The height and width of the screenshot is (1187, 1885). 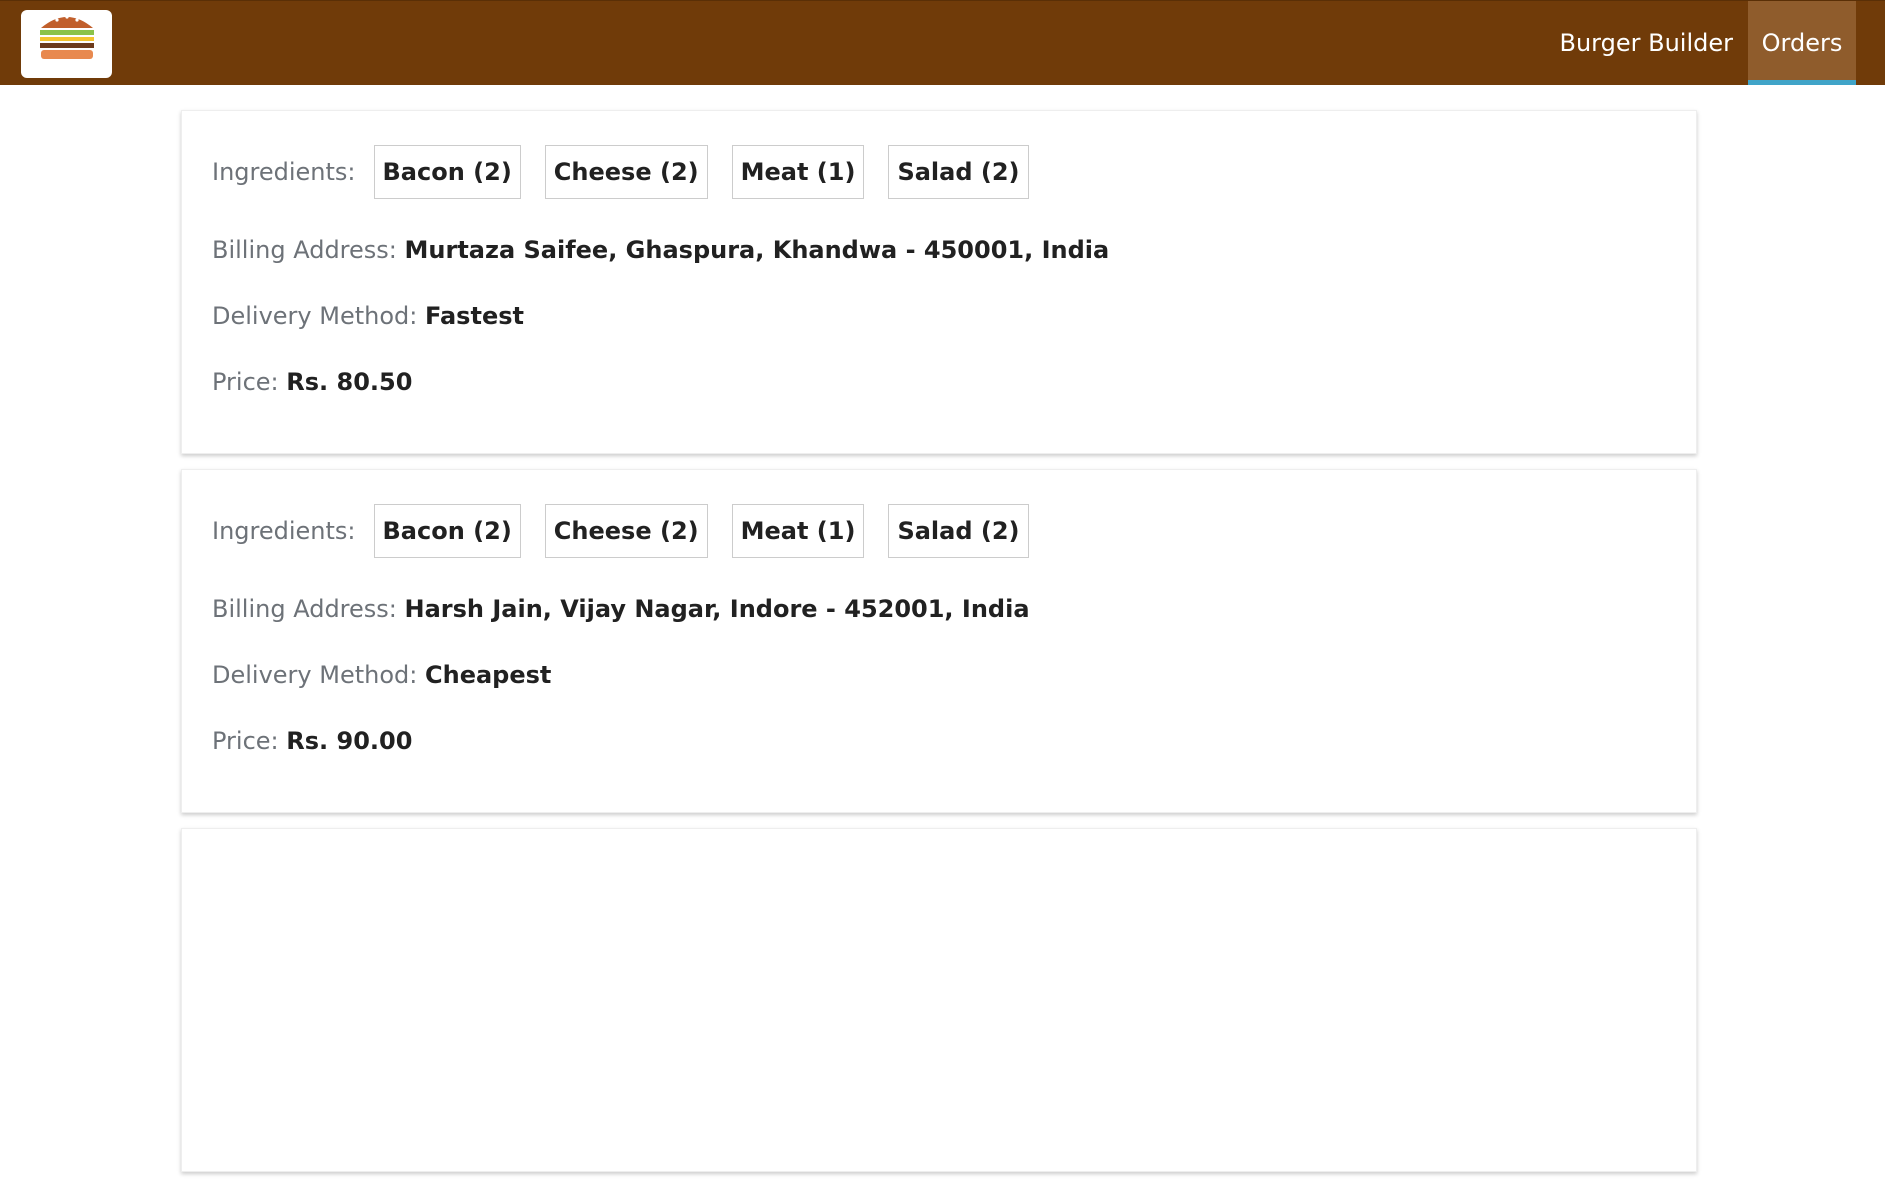 What do you see at coordinates (939, 741) in the screenshot?
I see `price: Price: Rs. 90.00` at bounding box center [939, 741].